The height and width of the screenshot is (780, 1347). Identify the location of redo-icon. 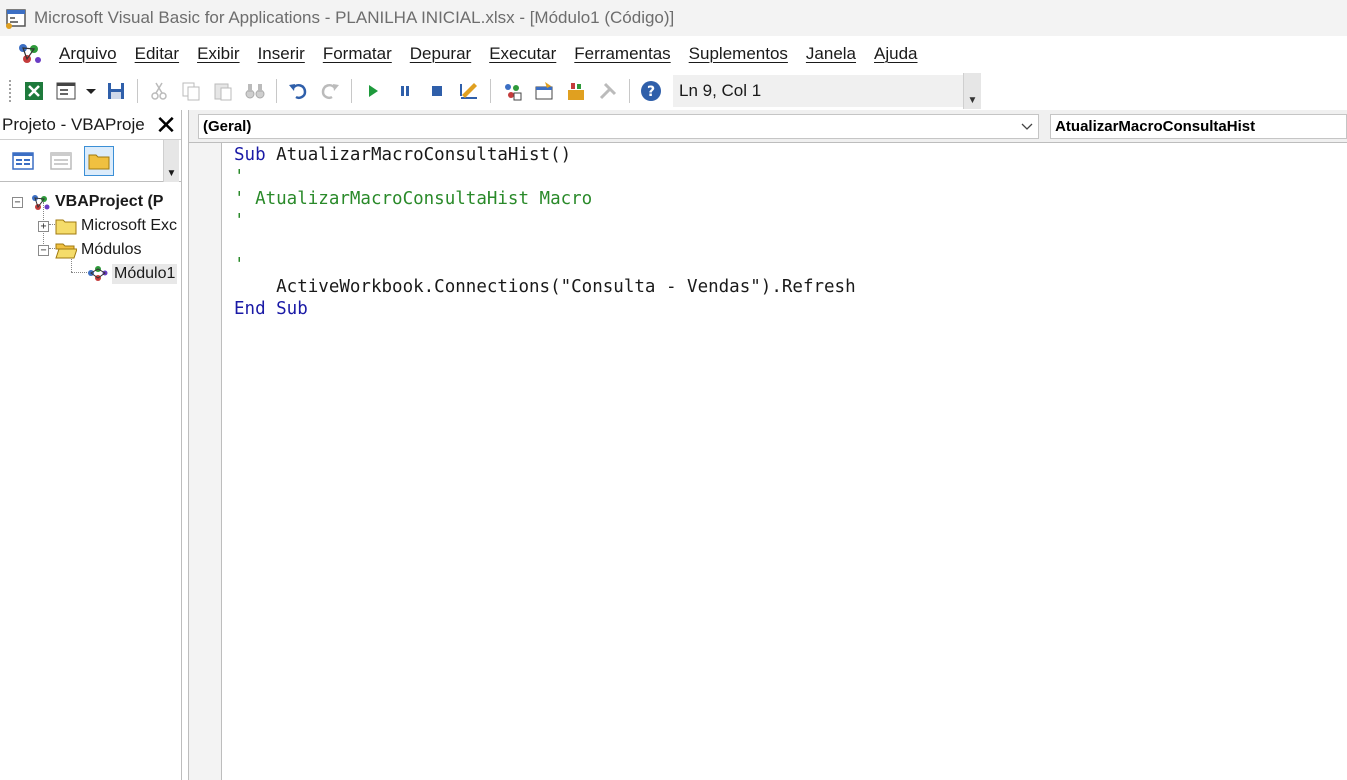
(330, 91).